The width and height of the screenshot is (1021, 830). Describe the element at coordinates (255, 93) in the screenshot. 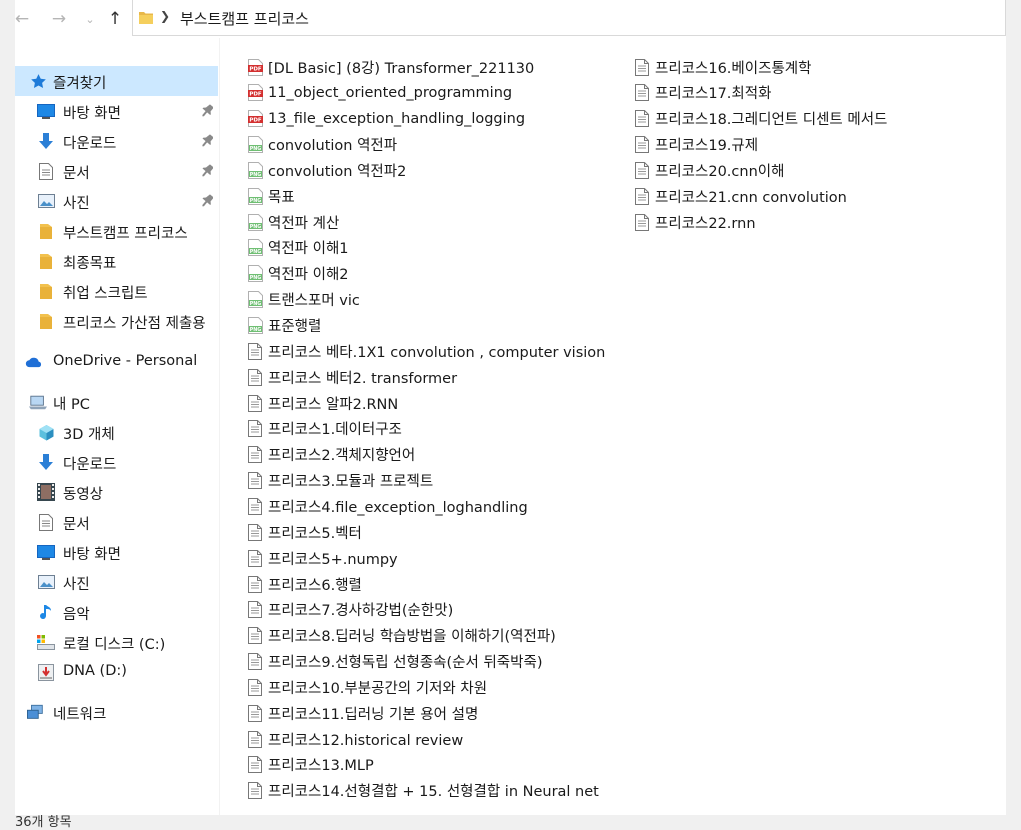

I see `pdf-file-icon: PDF` at that location.